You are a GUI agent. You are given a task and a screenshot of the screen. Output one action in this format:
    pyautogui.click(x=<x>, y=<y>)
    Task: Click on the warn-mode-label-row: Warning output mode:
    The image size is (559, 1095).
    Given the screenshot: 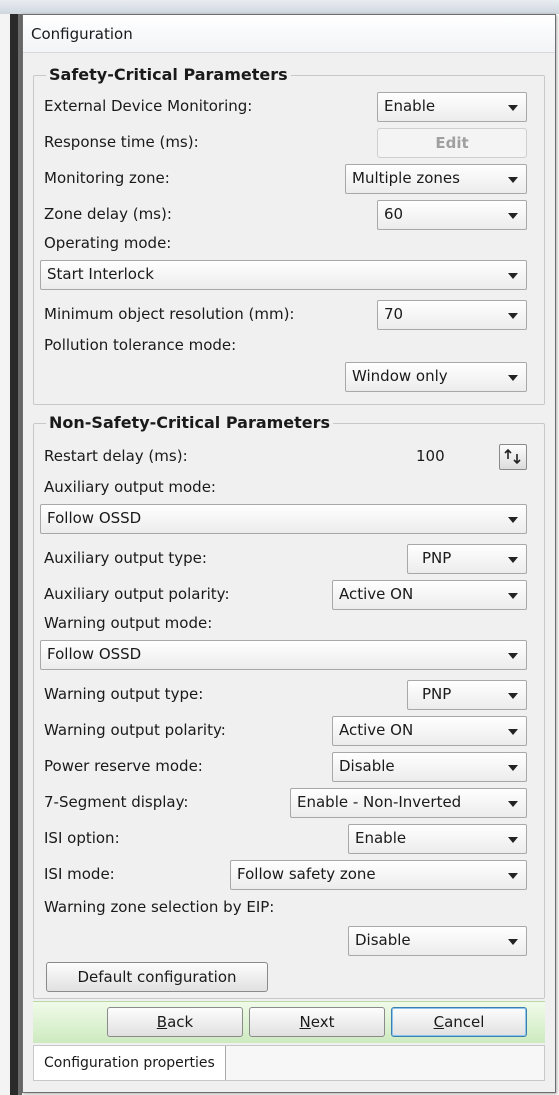 What is the action you would take?
    pyautogui.click(x=289, y=623)
    